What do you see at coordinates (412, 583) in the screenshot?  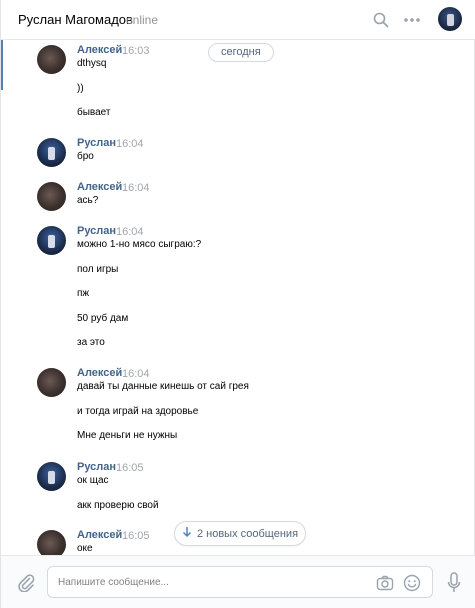 I see `smile-icon` at bounding box center [412, 583].